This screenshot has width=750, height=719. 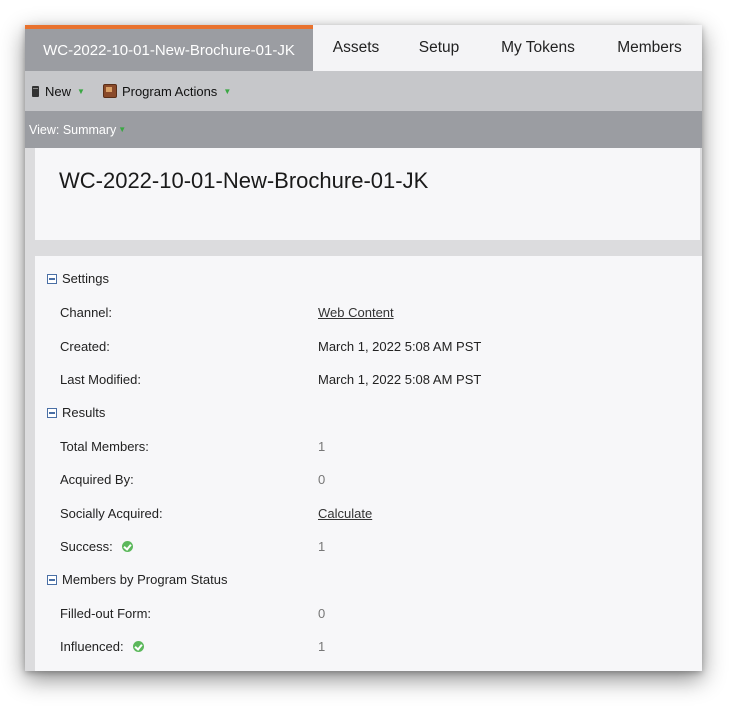 I want to click on total-members-value: 1, so click(x=322, y=446).